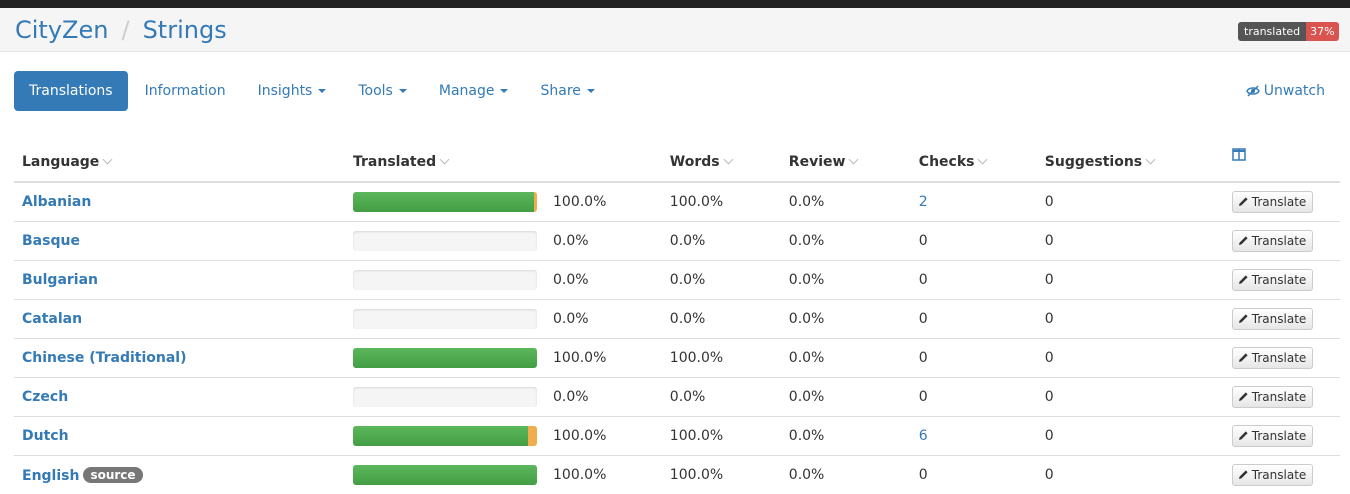  What do you see at coordinates (503, 162) in the screenshot?
I see `column-header-translated: Translated` at bounding box center [503, 162].